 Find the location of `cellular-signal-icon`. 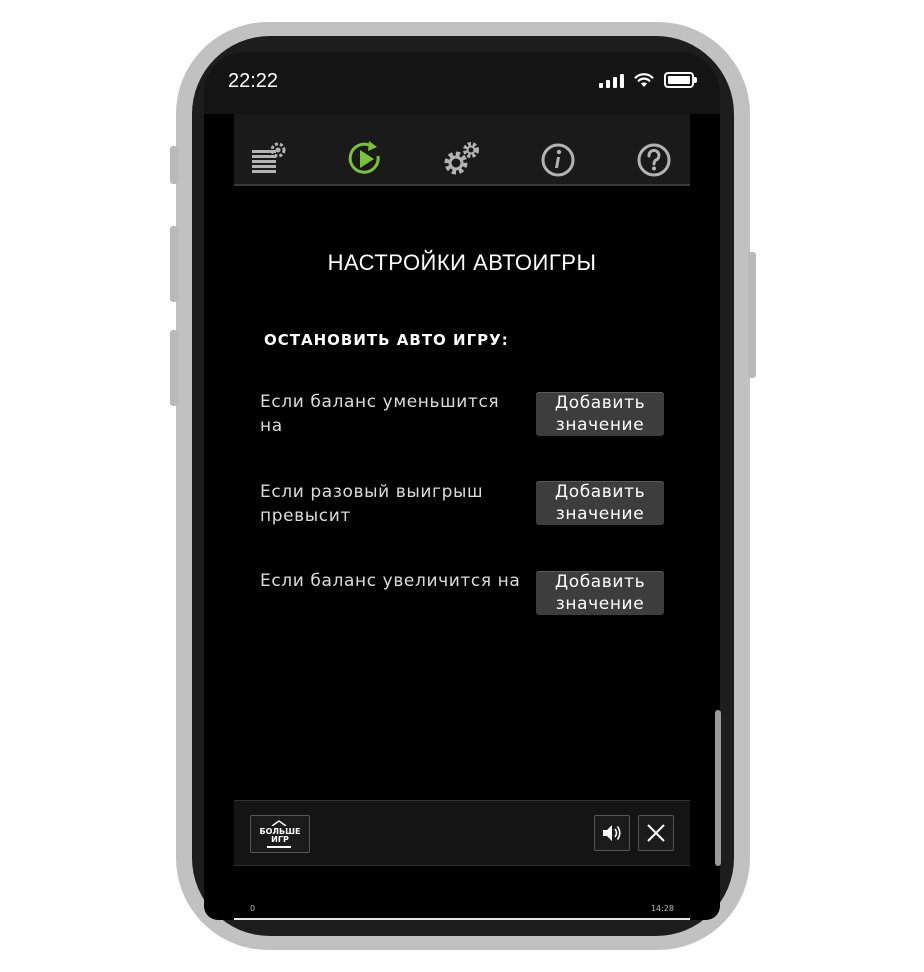

cellular-signal-icon is located at coordinates (611, 80).